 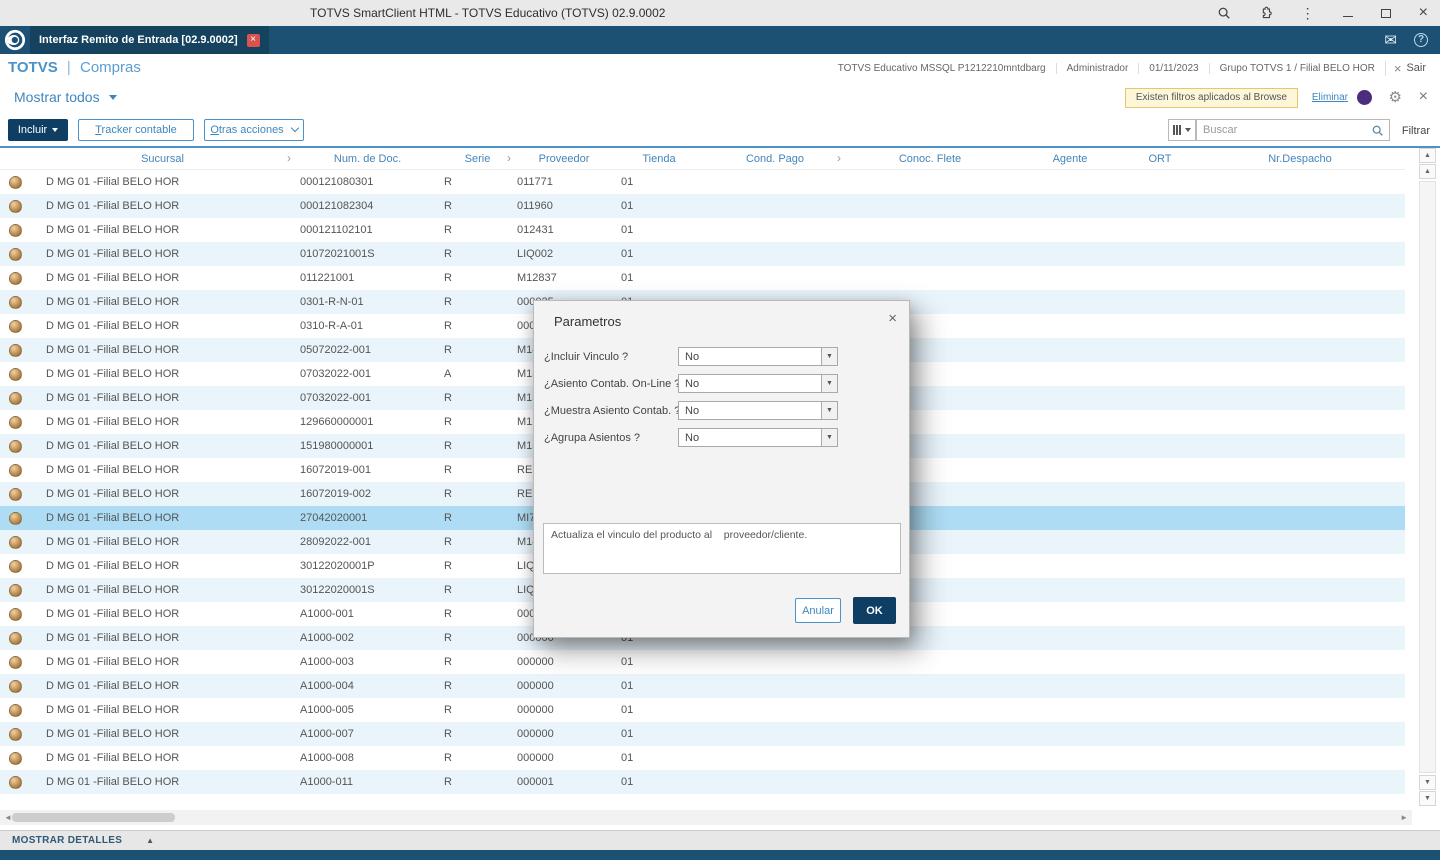 What do you see at coordinates (1385, 13) in the screenshot?
I see `maximize-button` at bounding box center [1385, 13].